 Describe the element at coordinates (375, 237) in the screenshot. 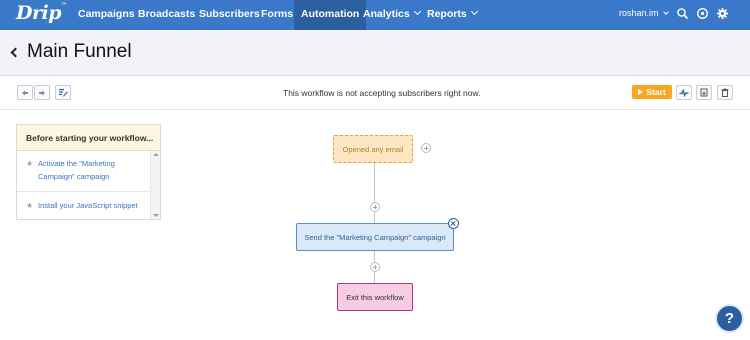

I see `action-node: Send the "Marketing Campaign" campaign` at that location.